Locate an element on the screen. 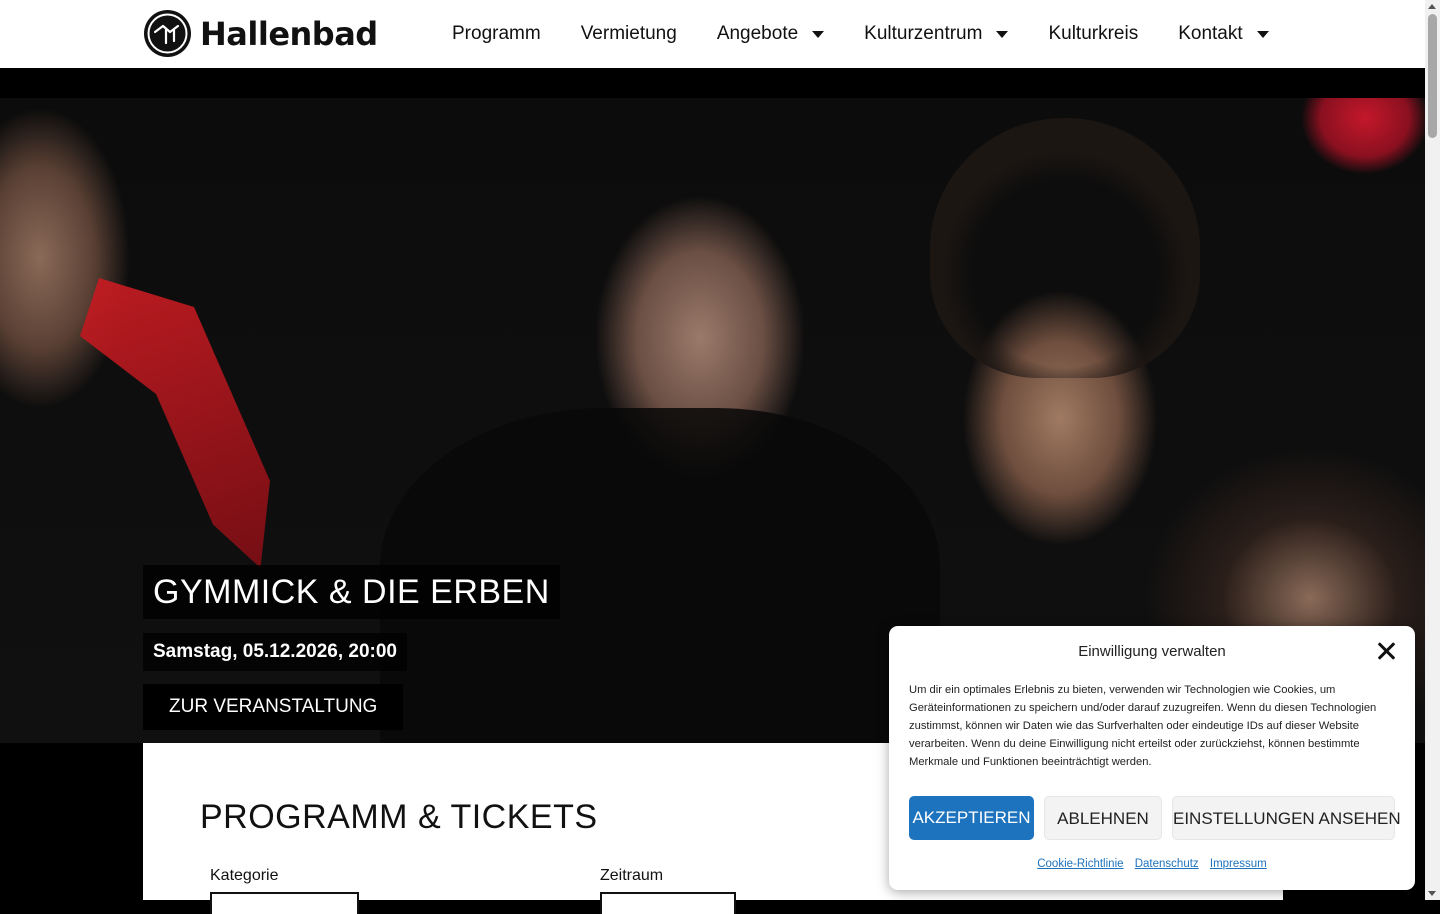  event-details-button: ZUR VERANSTALTUNG is located at coordinates (273, 707).